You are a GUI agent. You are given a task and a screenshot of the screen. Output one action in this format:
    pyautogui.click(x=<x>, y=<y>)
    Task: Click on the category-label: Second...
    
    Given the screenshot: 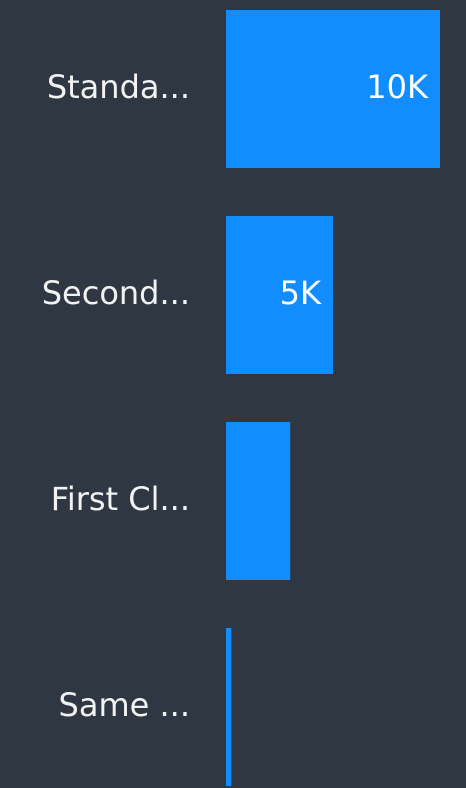 What is the action you would take?
    pyautogui.click(x=116, y=293)
    